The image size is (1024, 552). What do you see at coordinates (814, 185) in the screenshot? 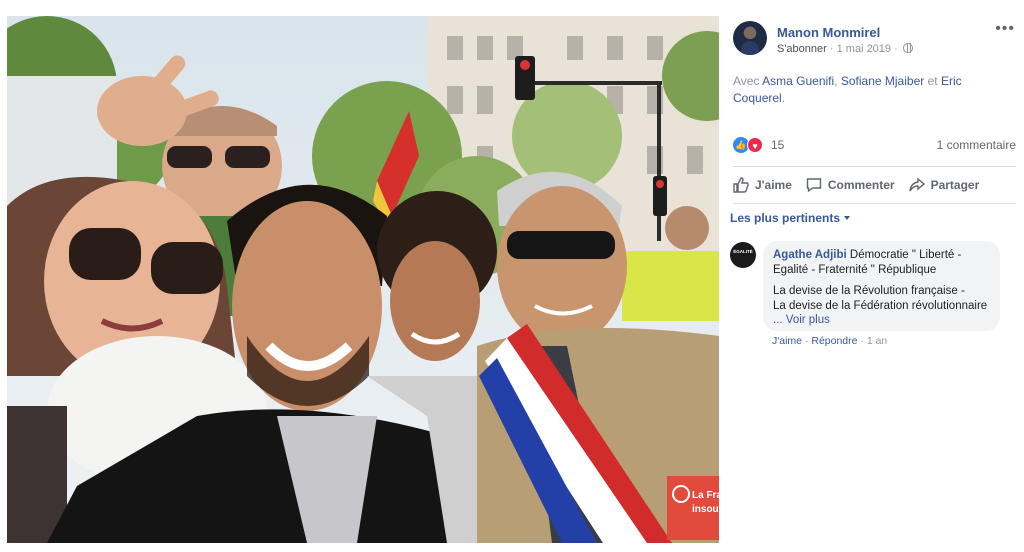
I see `comment-icon` at bounding box center [814, 185].